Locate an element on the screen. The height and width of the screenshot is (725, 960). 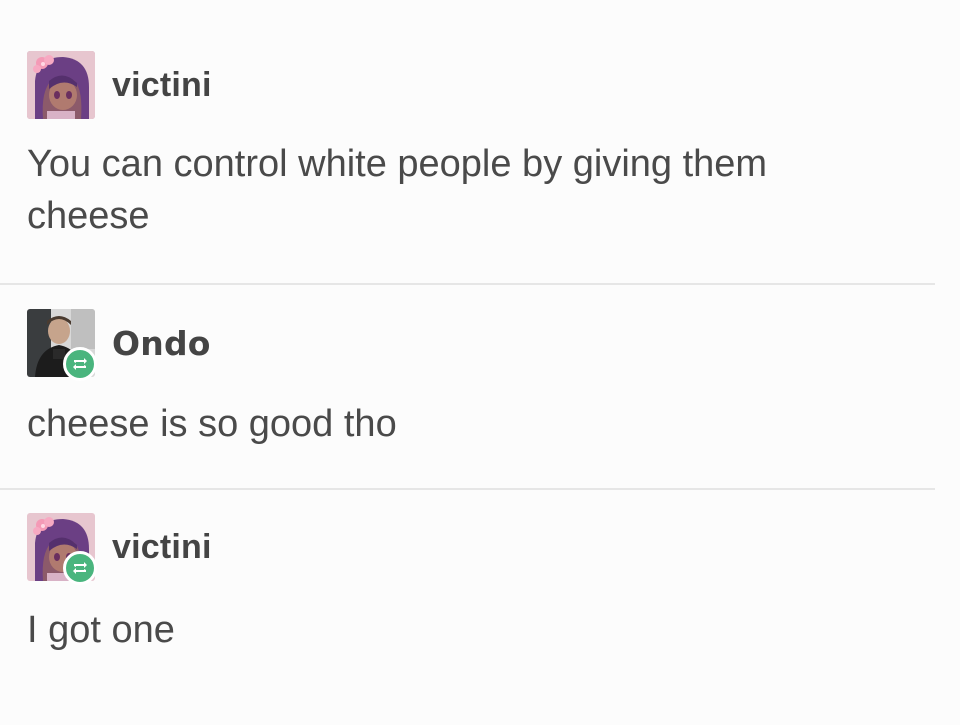
post-text: cheese is so good tho is located at coordinates (212, 424).